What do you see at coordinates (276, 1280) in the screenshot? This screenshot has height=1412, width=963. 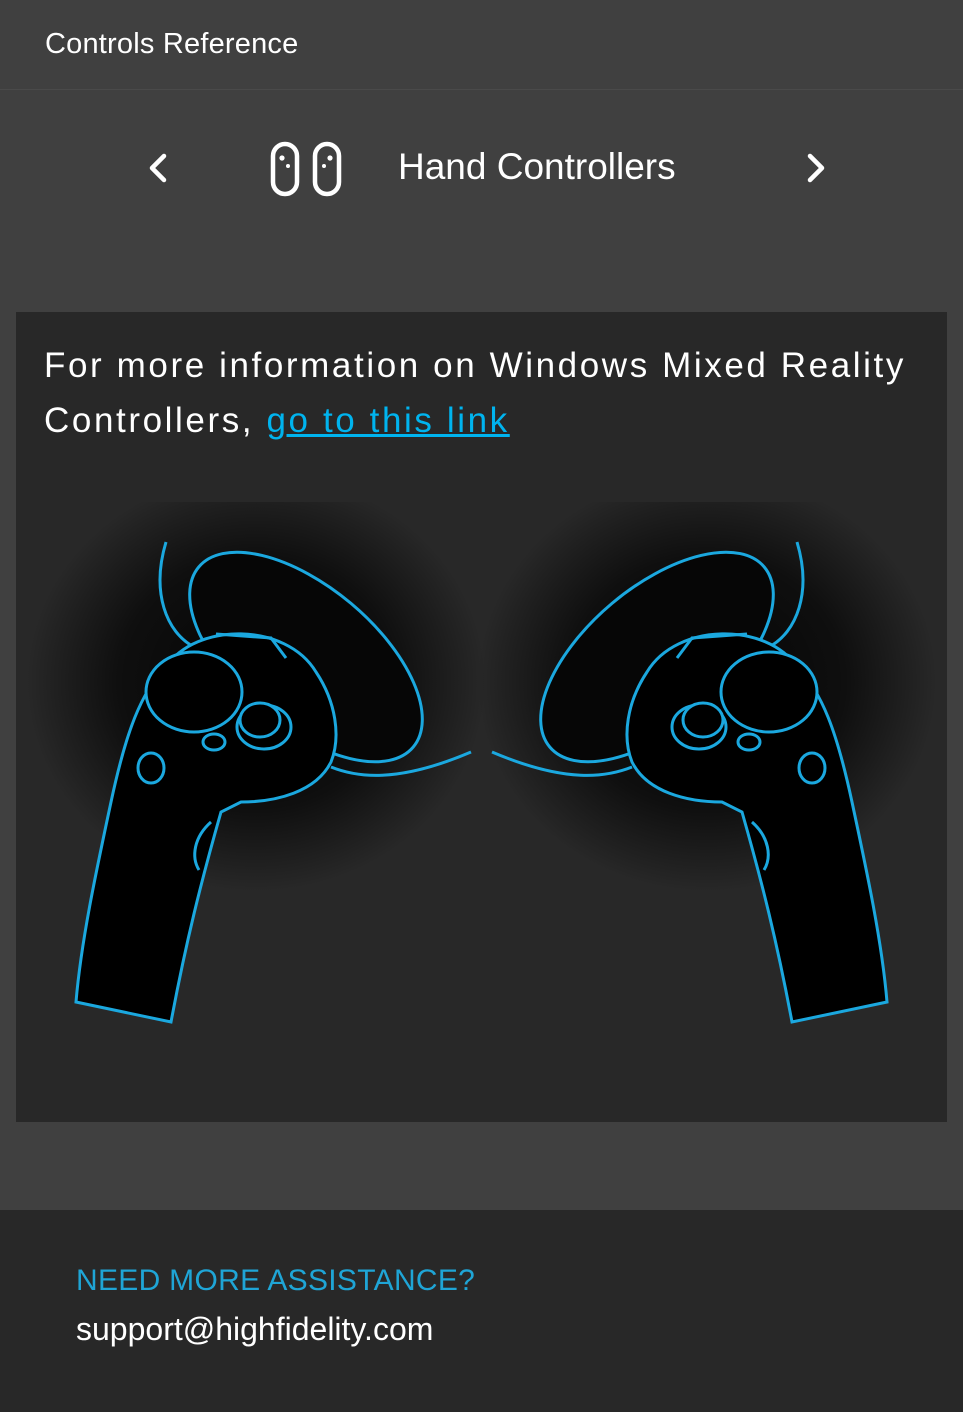 I see `assistance-heading: NEED MORE ASSISTANCE?` at bounding box center [276, 1280].